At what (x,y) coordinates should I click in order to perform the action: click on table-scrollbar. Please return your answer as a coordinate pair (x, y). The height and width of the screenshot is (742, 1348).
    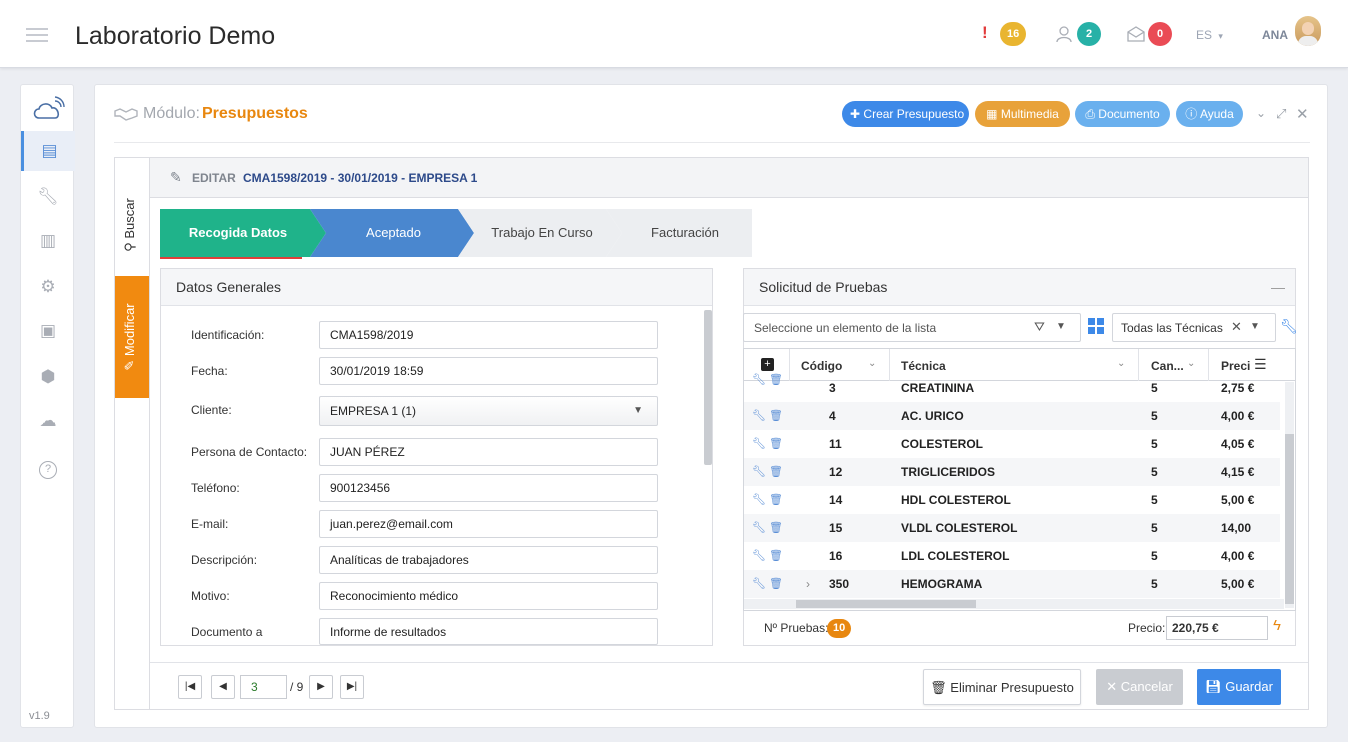
    Looking at the image, I should click on (1289, 519).